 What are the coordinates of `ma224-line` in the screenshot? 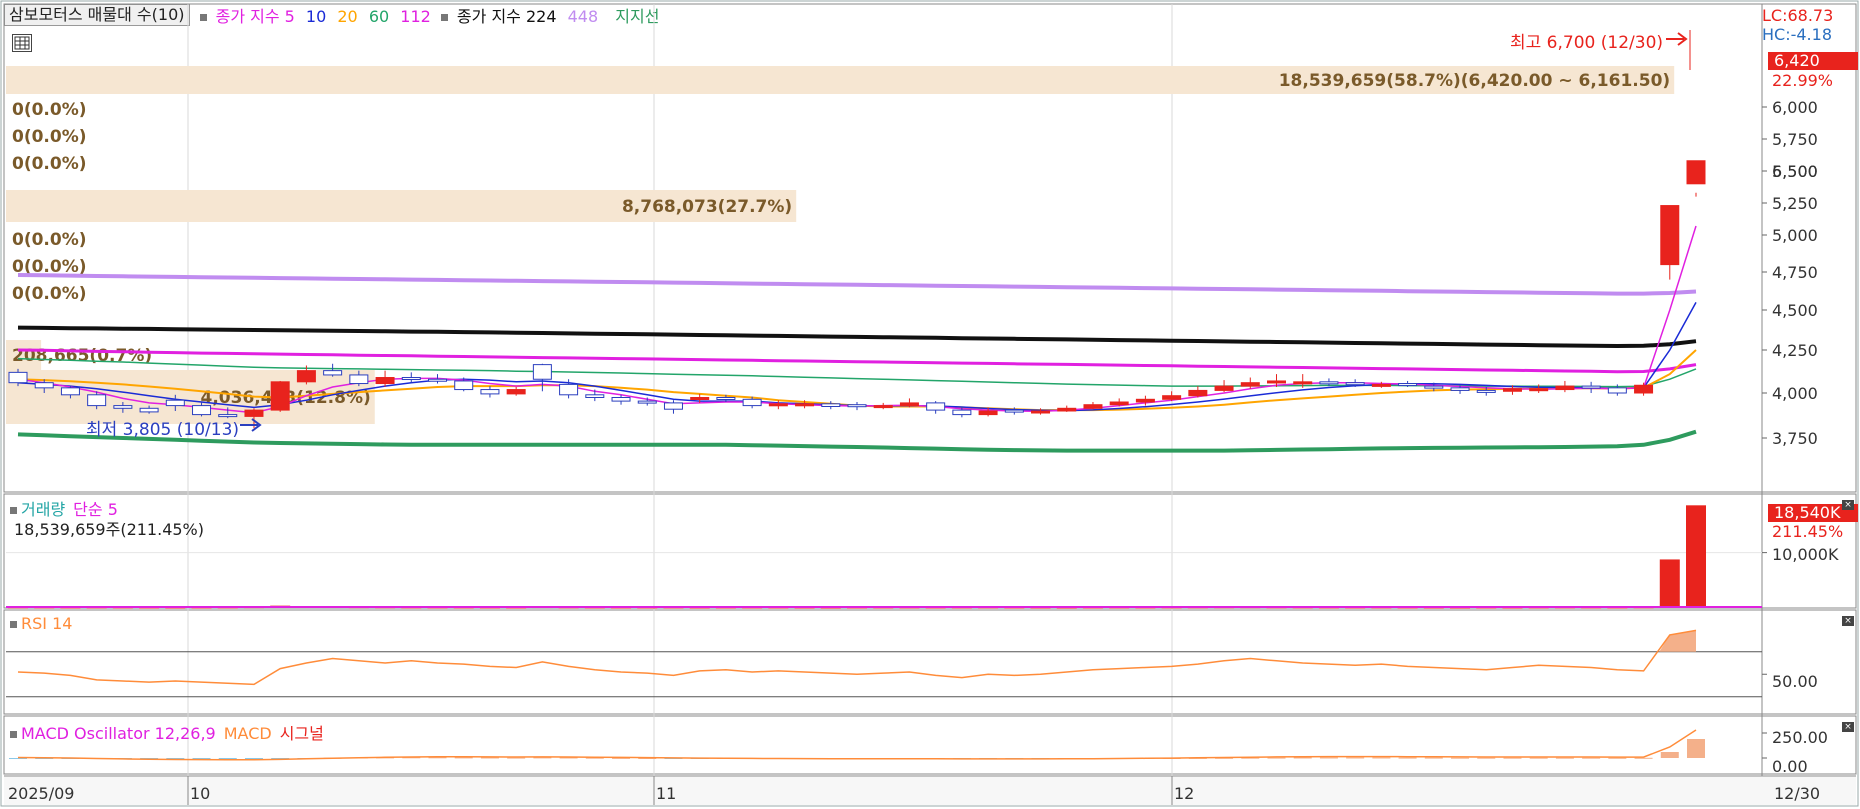 It's located at (857, 337).